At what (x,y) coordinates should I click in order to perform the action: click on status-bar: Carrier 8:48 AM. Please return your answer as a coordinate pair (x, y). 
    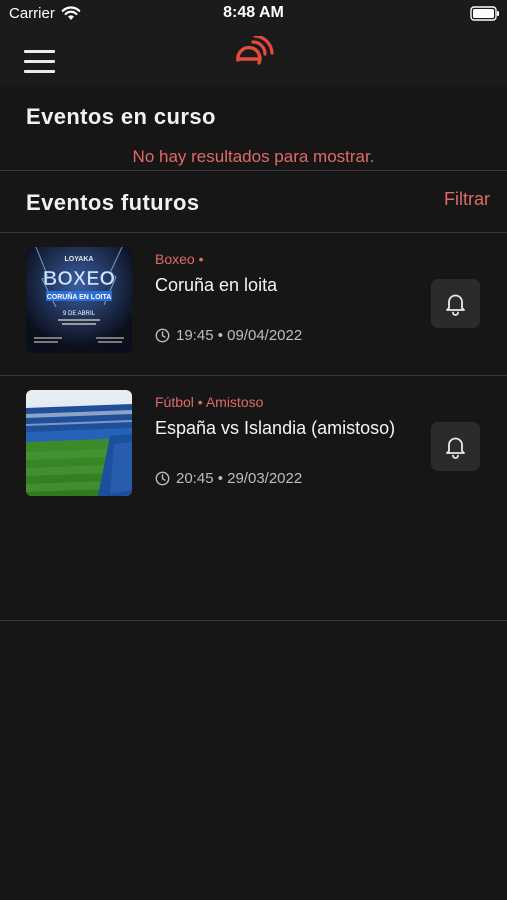
    Looking at the image, I should click on (253, 14).